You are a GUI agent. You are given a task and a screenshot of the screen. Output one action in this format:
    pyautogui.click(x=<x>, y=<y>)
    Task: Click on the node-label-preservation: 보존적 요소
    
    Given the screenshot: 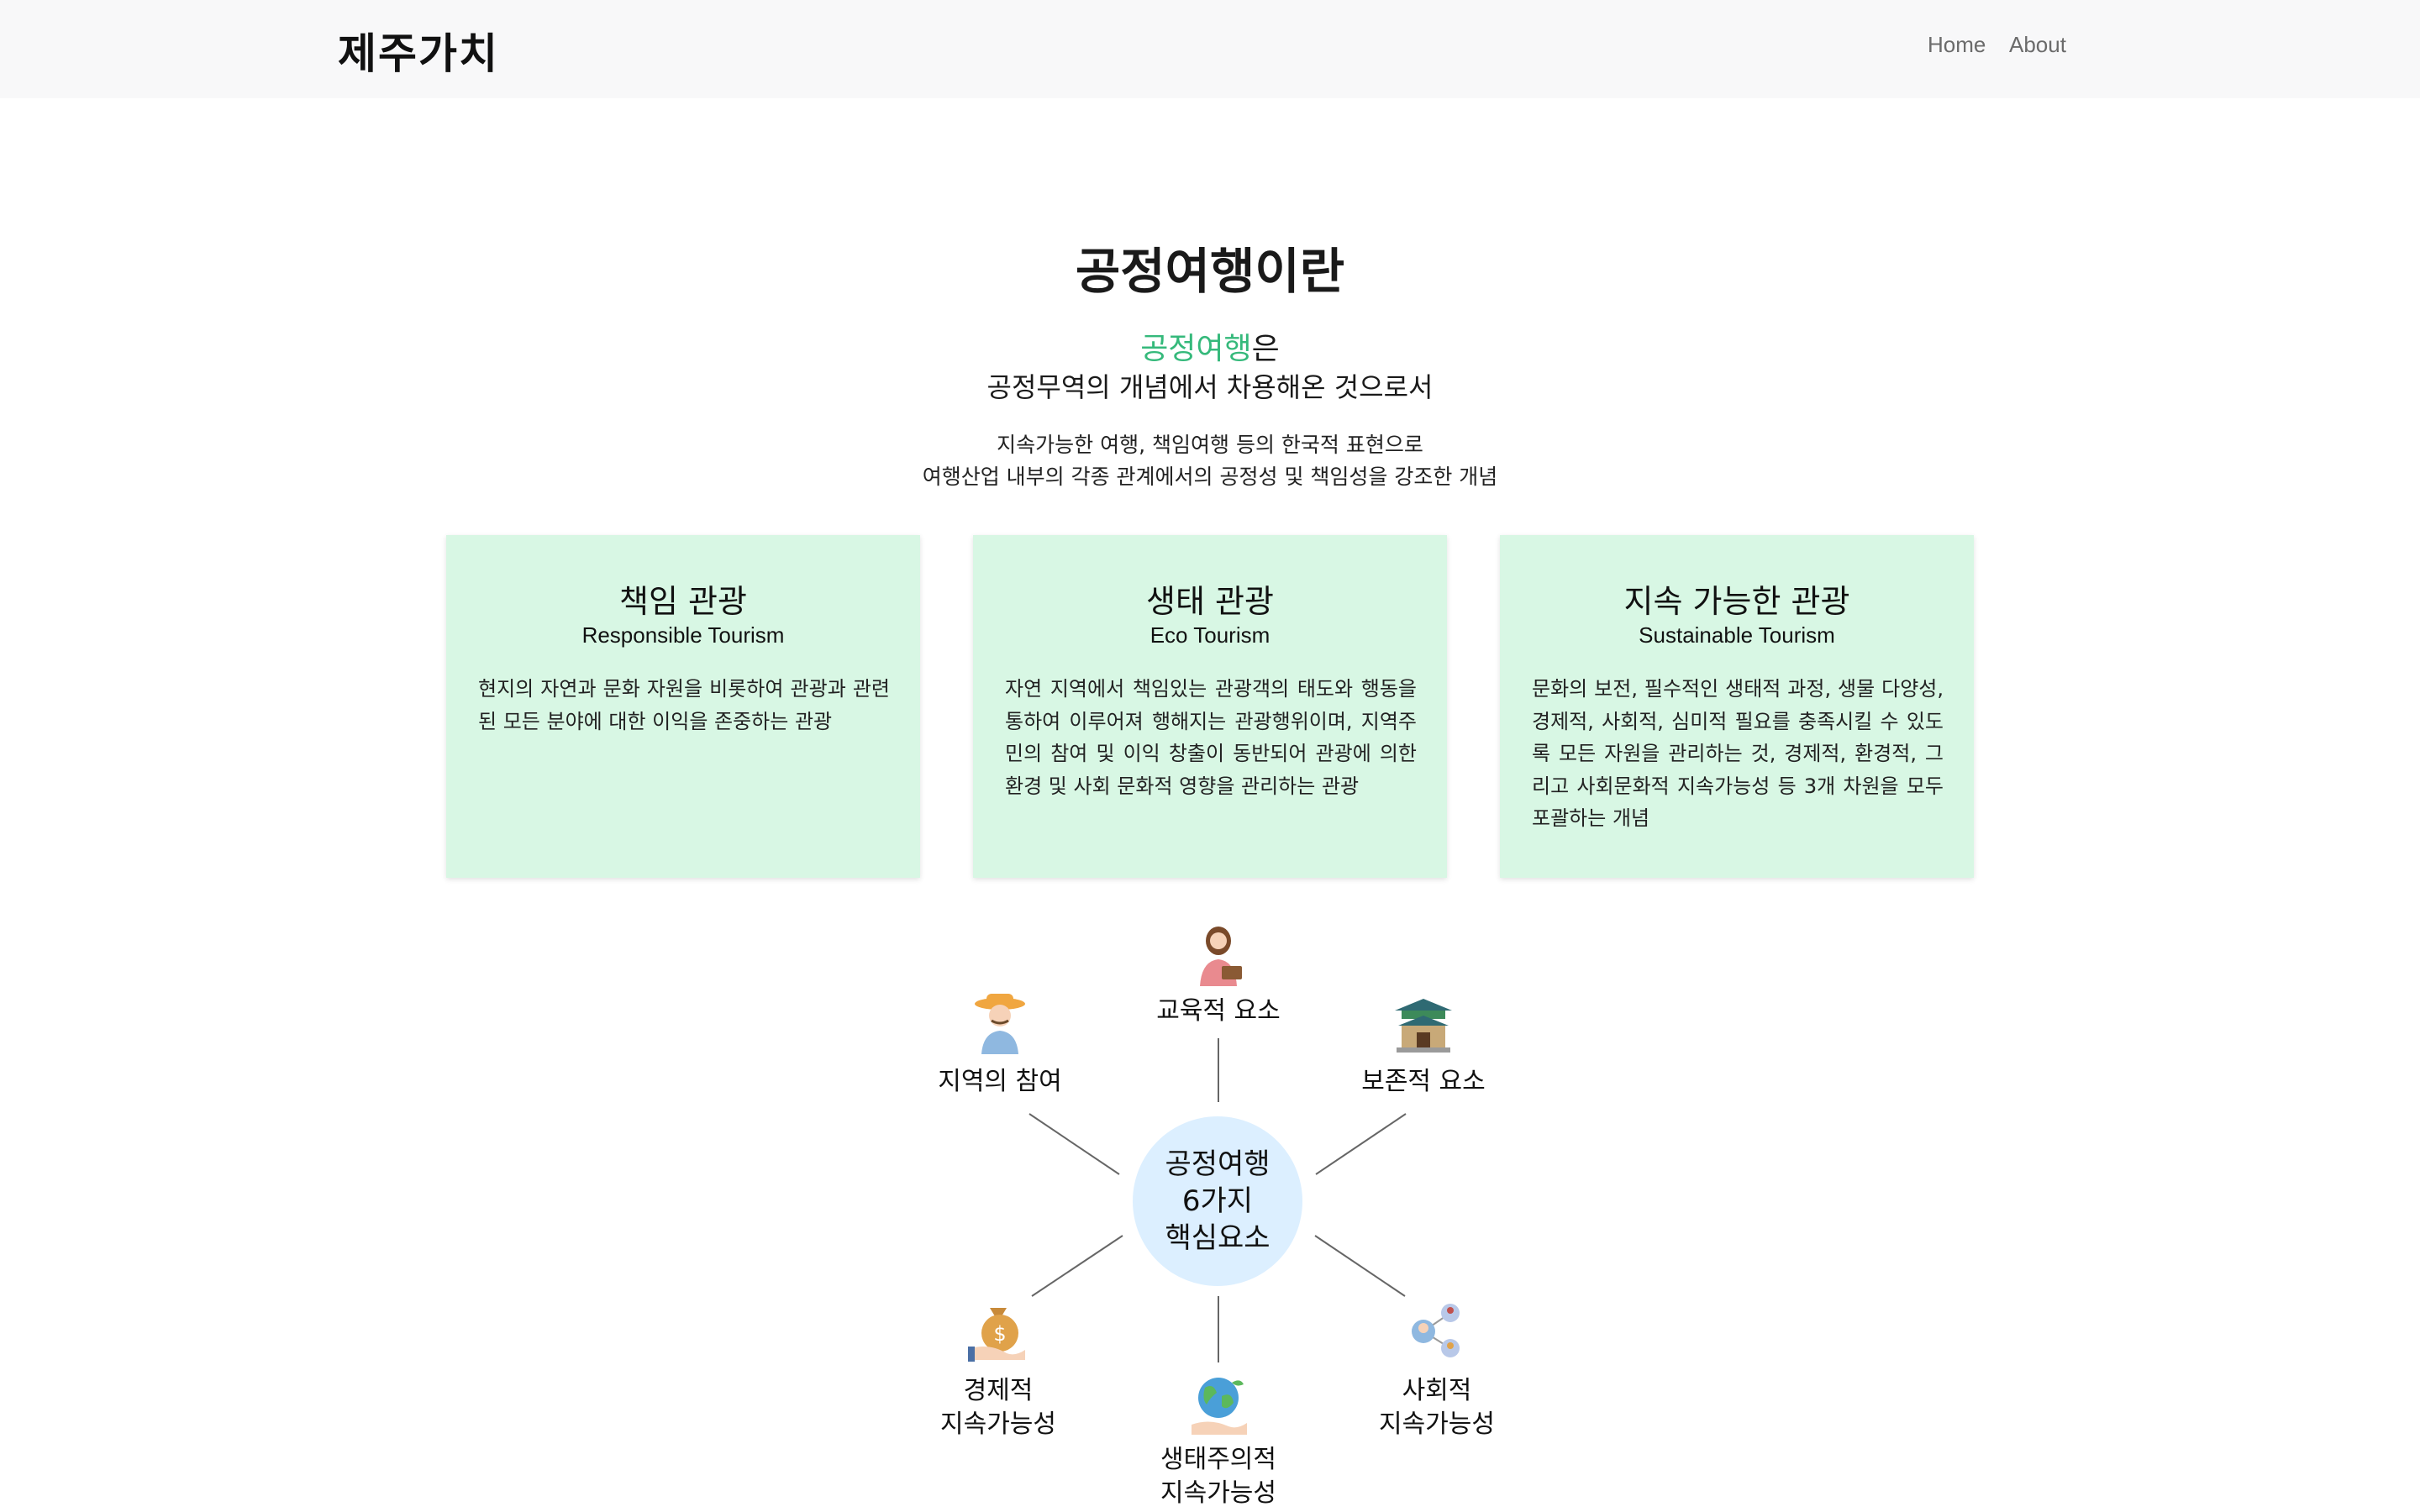 What is the action you would take?
    pyautogui.click(x=1423, y=1081)
    